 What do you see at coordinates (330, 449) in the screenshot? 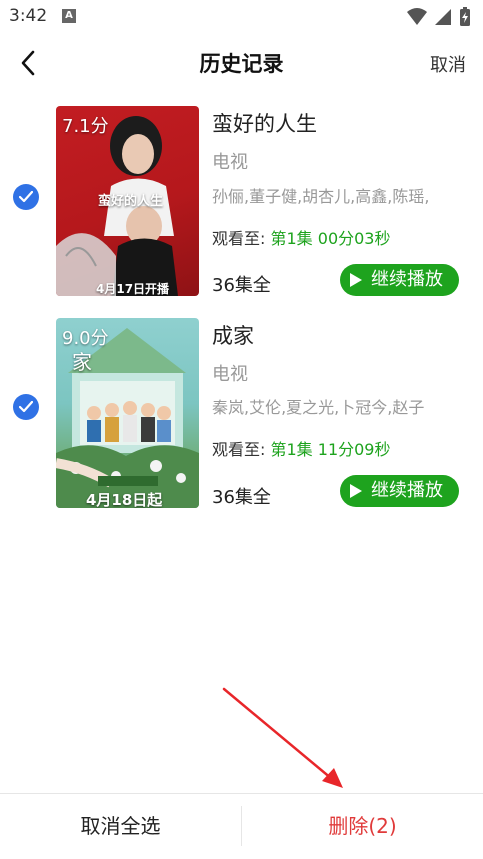
I see `watch-episode-time: 第1集 11分09秒` at bounding box center [330, 449].